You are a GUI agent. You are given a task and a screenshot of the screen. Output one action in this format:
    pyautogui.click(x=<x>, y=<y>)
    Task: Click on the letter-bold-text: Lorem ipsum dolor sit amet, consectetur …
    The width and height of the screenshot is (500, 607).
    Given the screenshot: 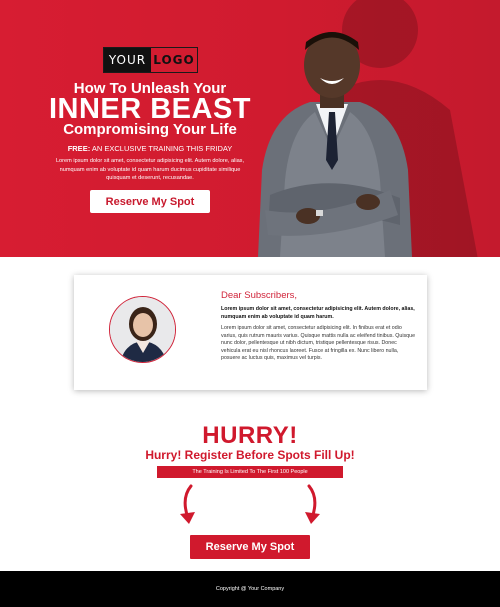 What is the action you would take?
    pyautogui.click(x=318, y=313)
    